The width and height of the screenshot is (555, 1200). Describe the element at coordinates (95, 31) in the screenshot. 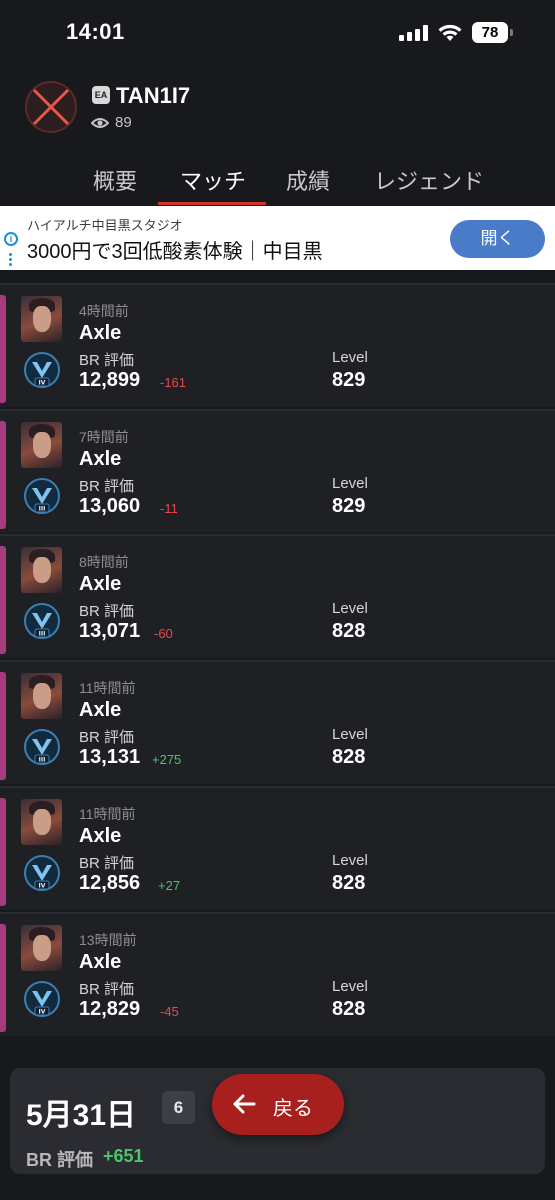

I see `status-time: 14:01` at that location.